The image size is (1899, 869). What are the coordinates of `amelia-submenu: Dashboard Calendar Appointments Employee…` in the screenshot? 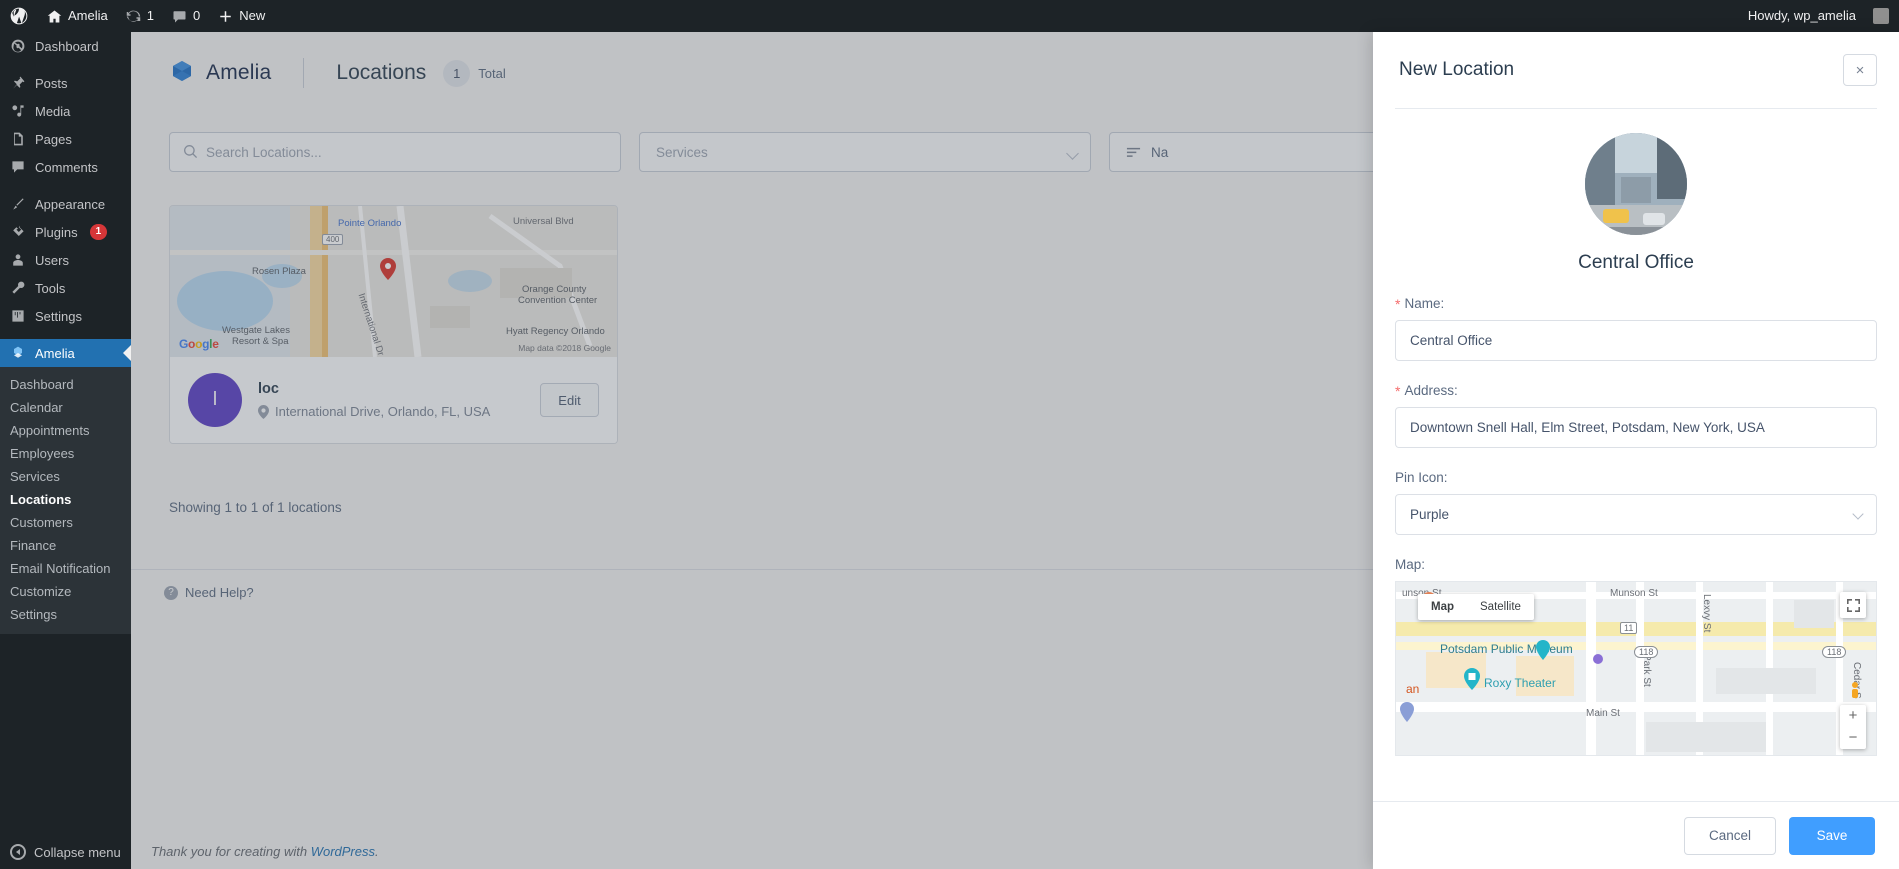 It's located at (65, 500).